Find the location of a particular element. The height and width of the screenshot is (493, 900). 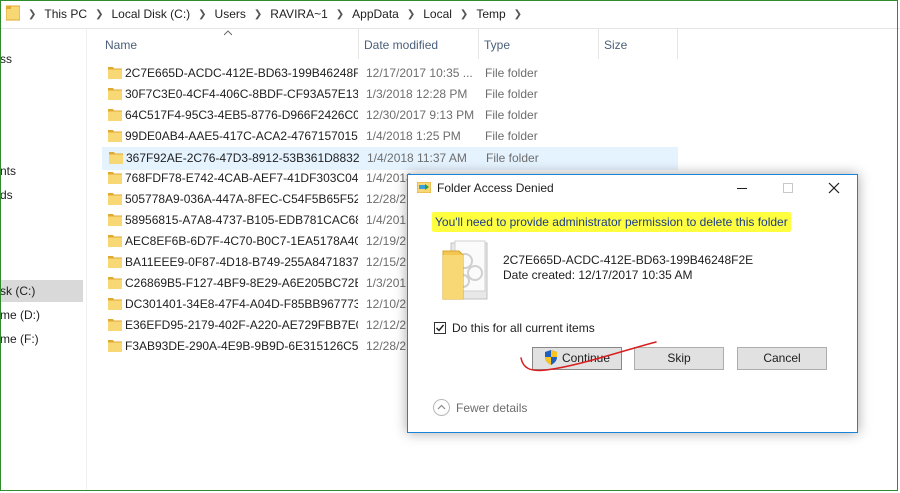

file-date-modified: 12/30/2017 9:13 PM is located at coordinates (420, 115).